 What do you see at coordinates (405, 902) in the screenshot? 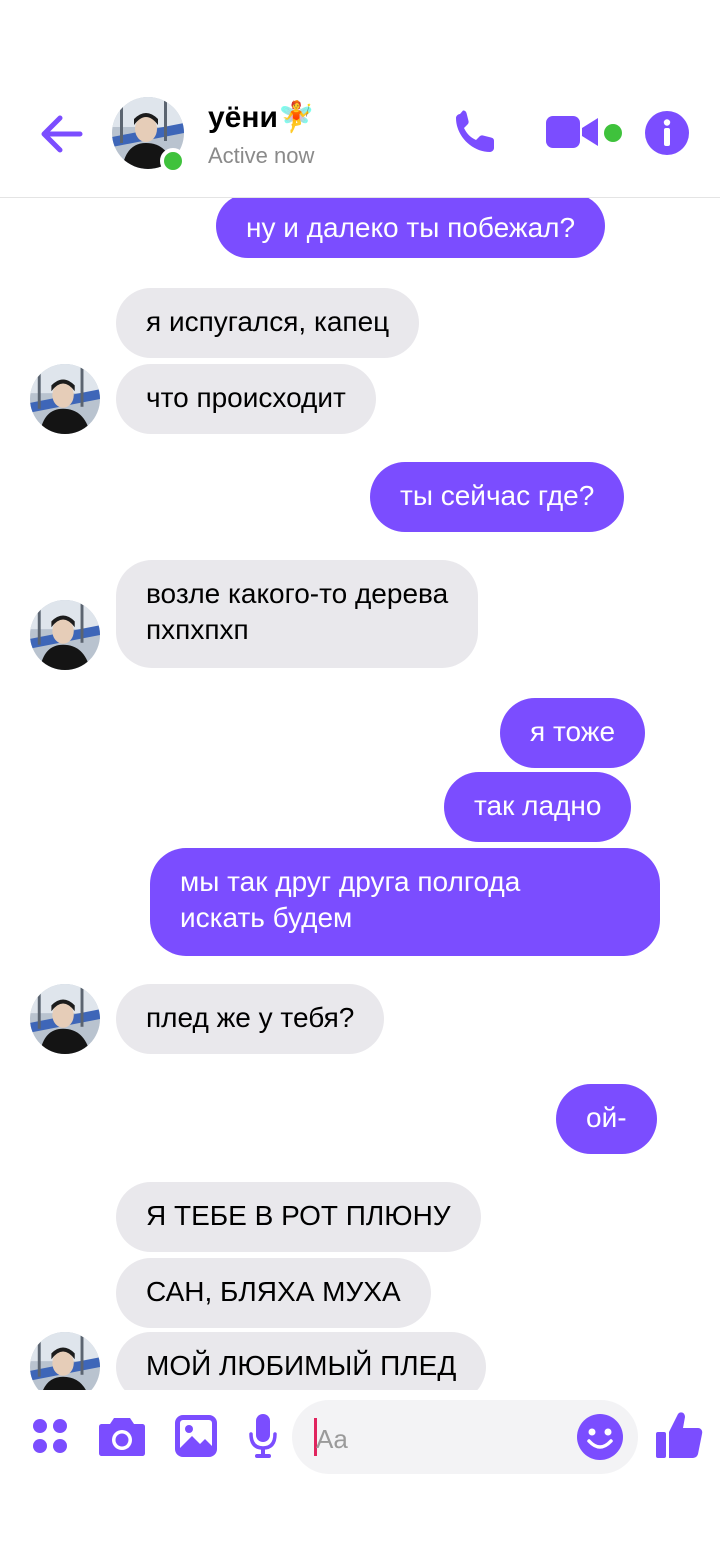
I see `message-outgoing: мы так друг друга полгода искать будем` at bounding box center [405, 902].